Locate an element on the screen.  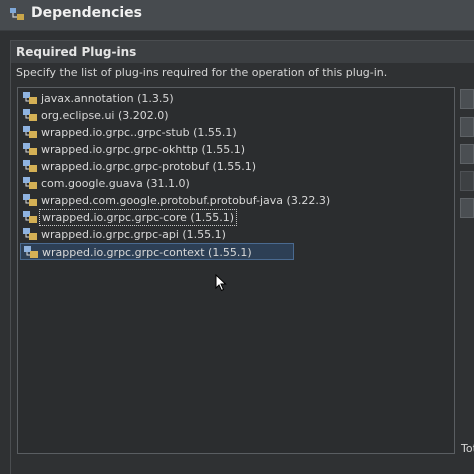
down-button is located at coordinates (467, 181).